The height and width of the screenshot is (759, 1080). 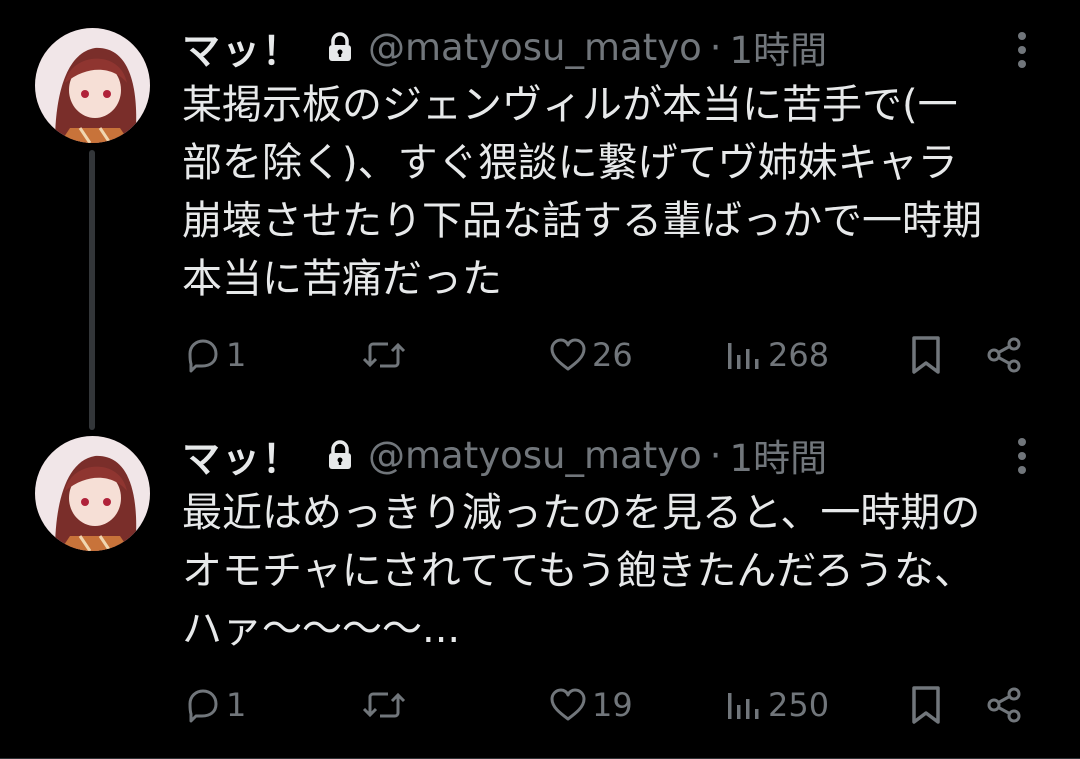 I want to click on views-count: 268, so click(x=799, y=355).